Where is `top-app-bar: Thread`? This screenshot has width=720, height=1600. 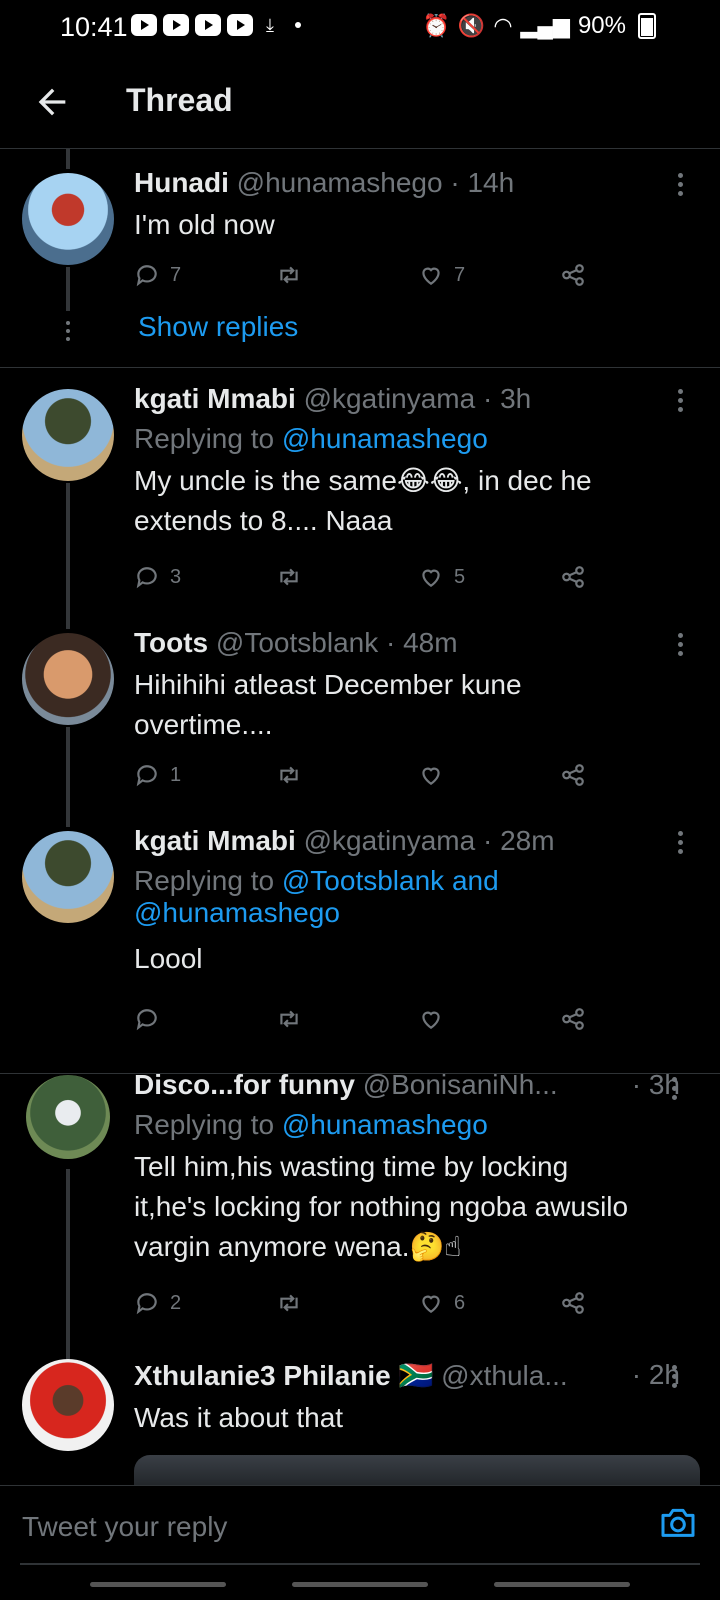
top-app-bar: Thread is located at coordinates (360, 103).